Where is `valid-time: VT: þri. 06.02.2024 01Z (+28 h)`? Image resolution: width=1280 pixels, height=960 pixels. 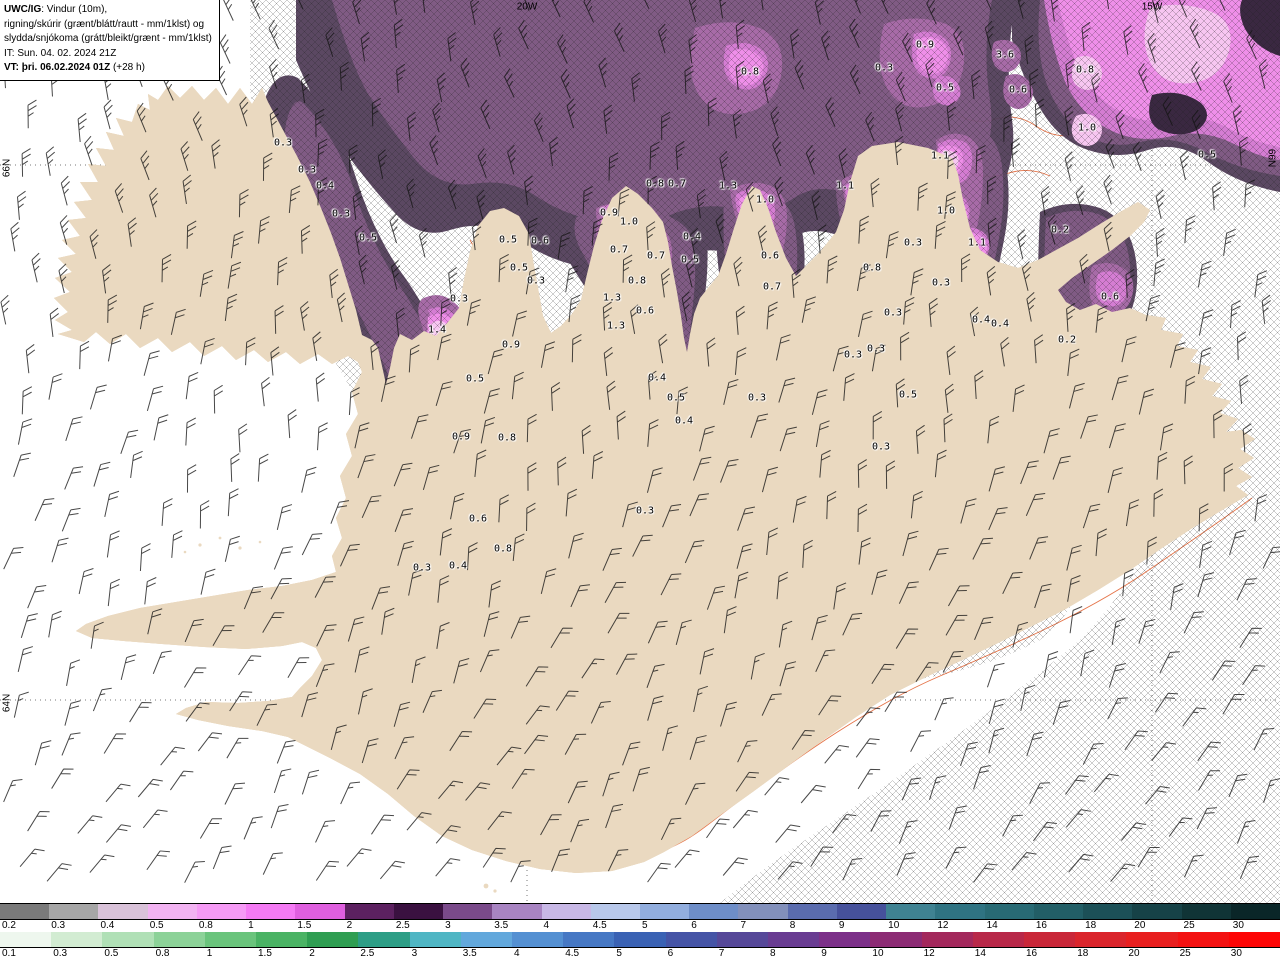 valid-time: VT: þri. 06.02.2024 01Z (+28 h) is located at coordinates (74, 67).